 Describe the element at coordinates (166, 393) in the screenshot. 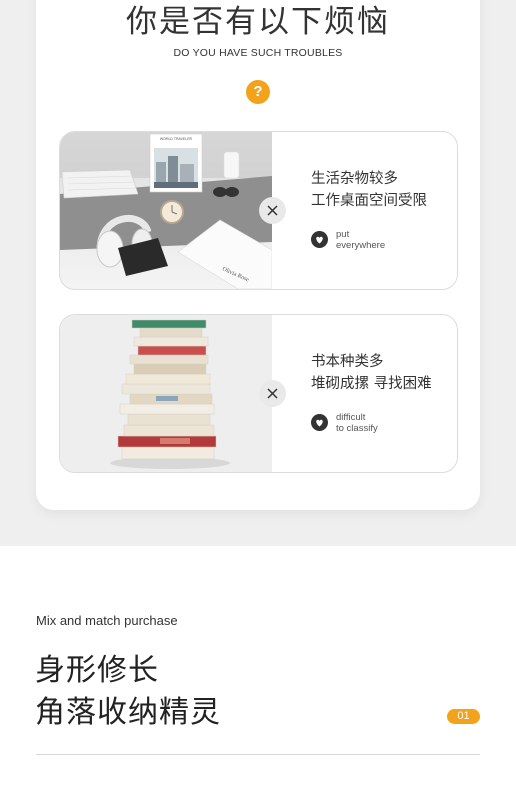

I see `book-stack-photo` at that location.